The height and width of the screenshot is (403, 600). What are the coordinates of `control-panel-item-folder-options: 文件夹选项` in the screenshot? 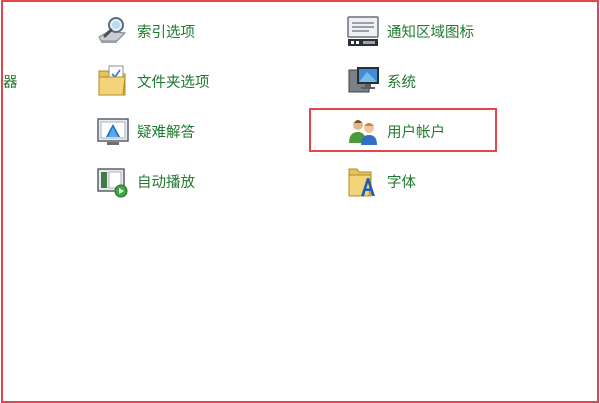 It's located at (152, 81).